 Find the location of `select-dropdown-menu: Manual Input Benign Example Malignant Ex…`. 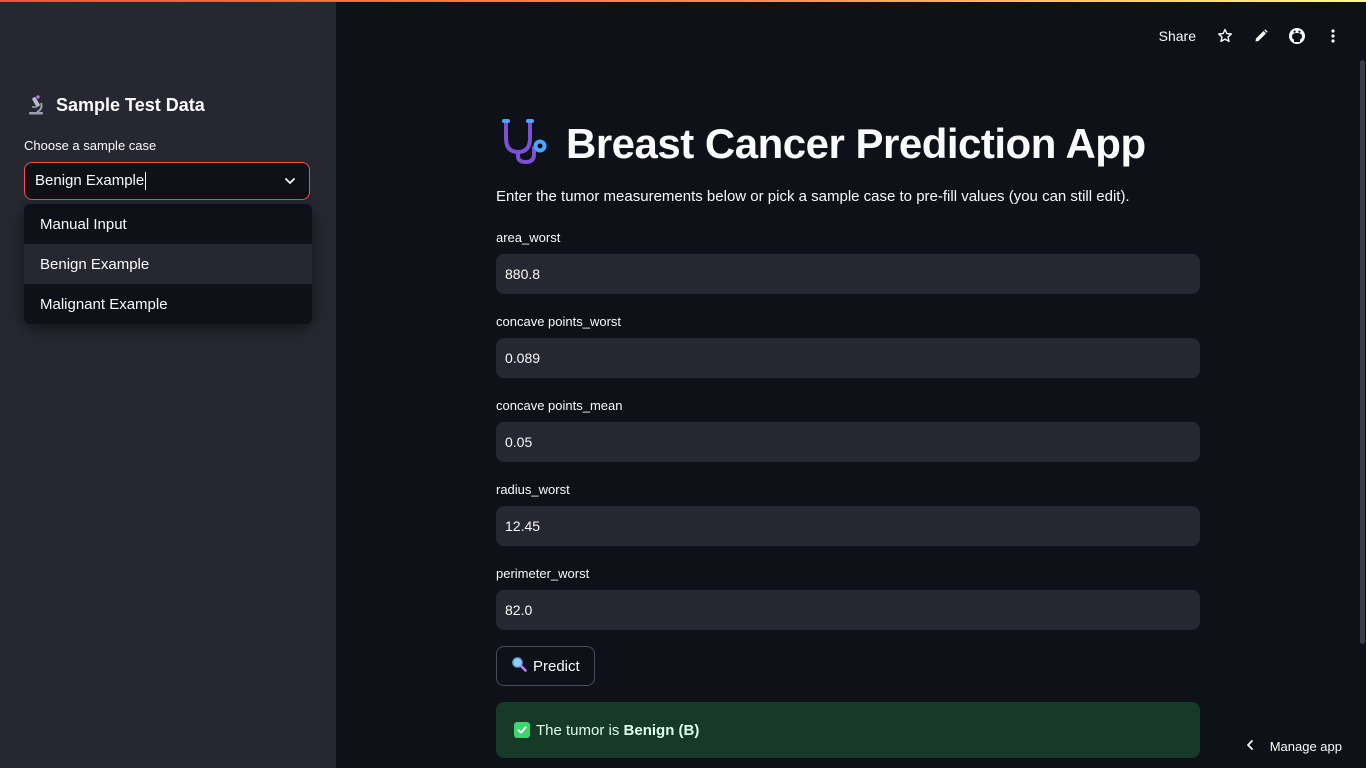

select-dropdown-menu: Manual Input Benign Example Malignant Ex… is located at coordinates (168, 264).